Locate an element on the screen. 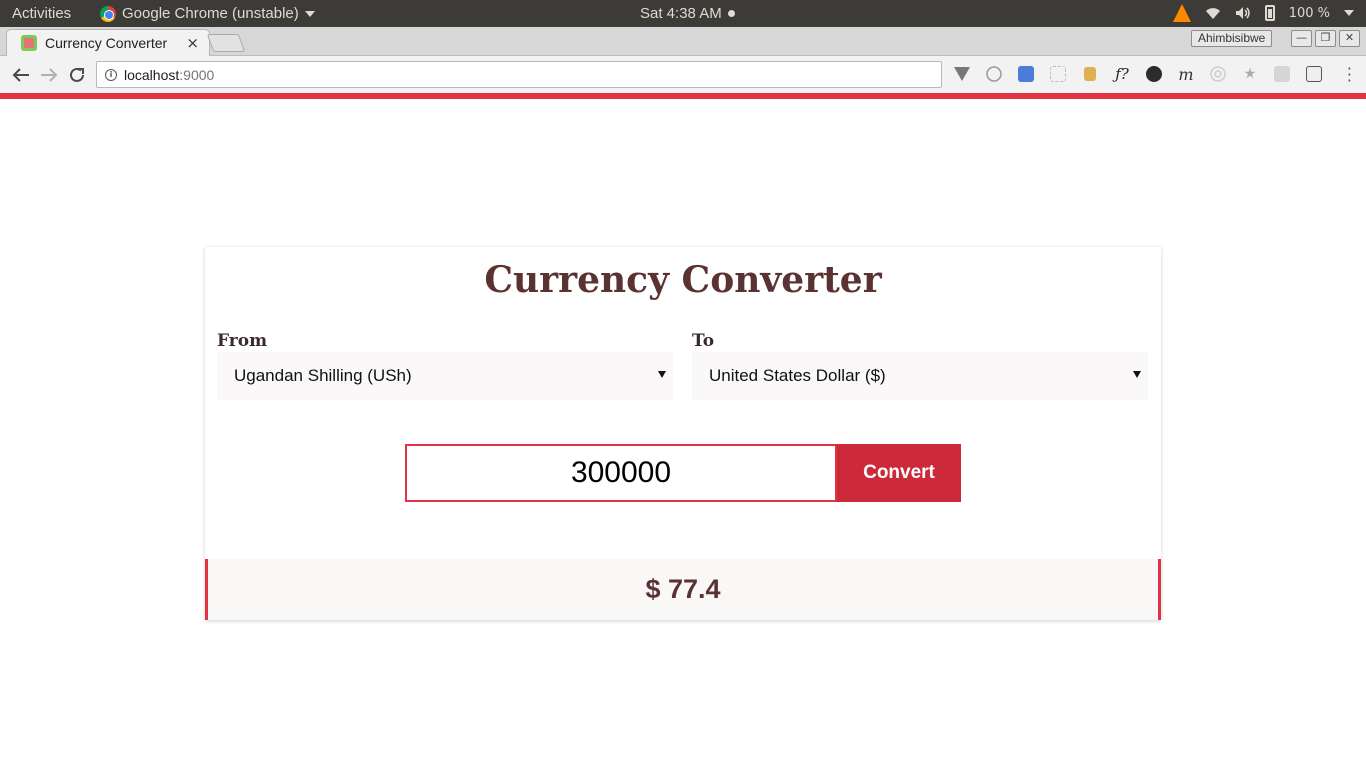 This screenshot has height=768, width=1366. conversion-result: $ 77.4 is located at coordinates (683, 589).